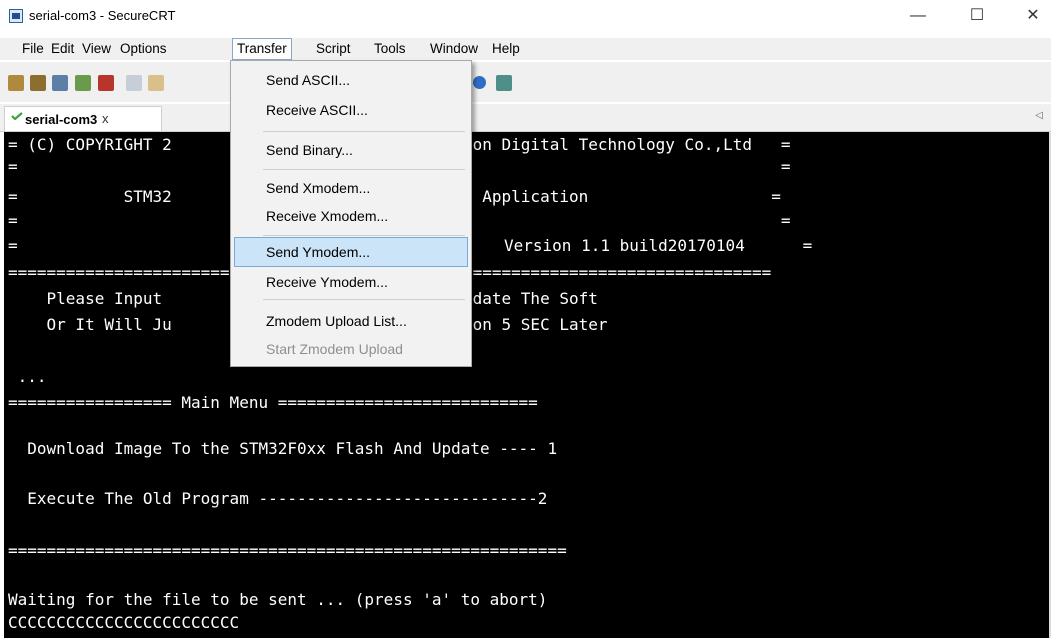  Describe the element at coordinates (334, 349) in the screenshot. I see `menu-item-start-zmodem-upload: Start Zmodem Upload` at that location.